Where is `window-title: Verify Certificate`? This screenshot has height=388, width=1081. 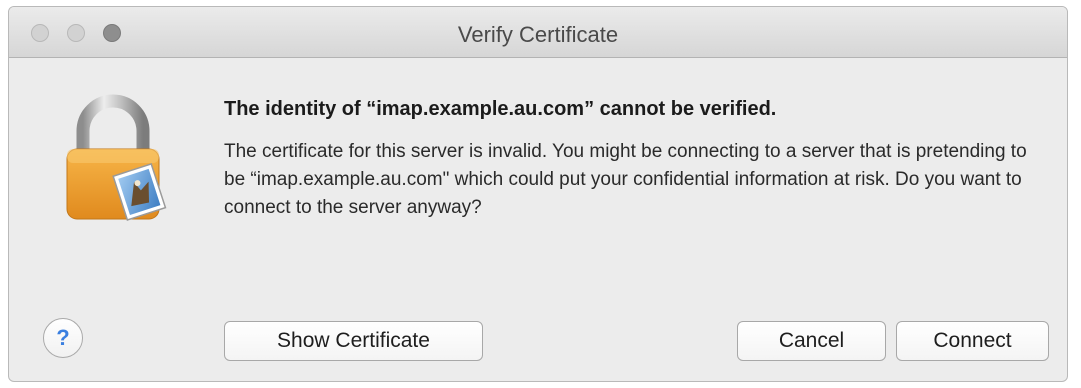
window-title: Verify Certificate is located at coordinates (538, 34).